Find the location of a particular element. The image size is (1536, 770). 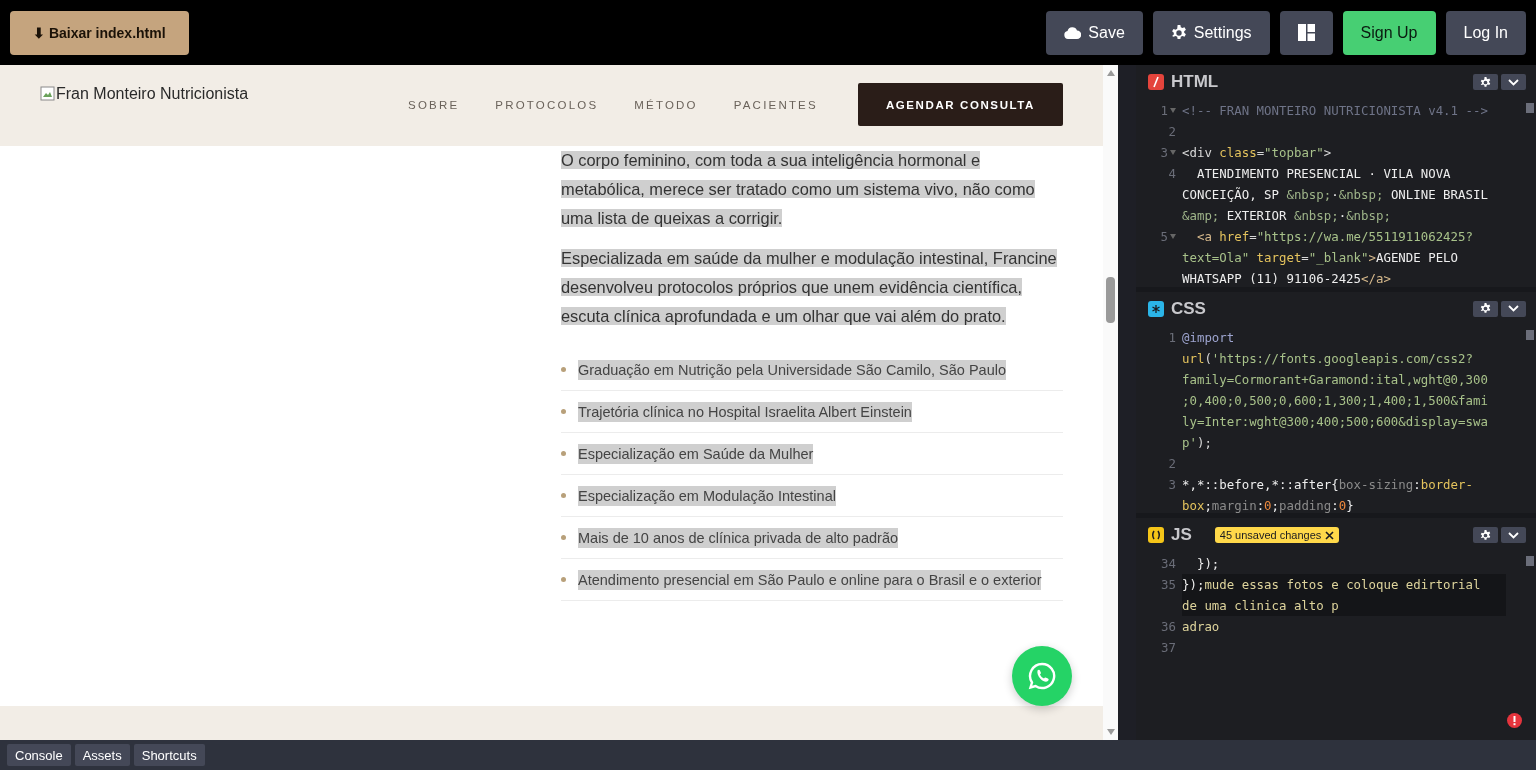

line-number: 5 is located at coordinates (1164, 237).